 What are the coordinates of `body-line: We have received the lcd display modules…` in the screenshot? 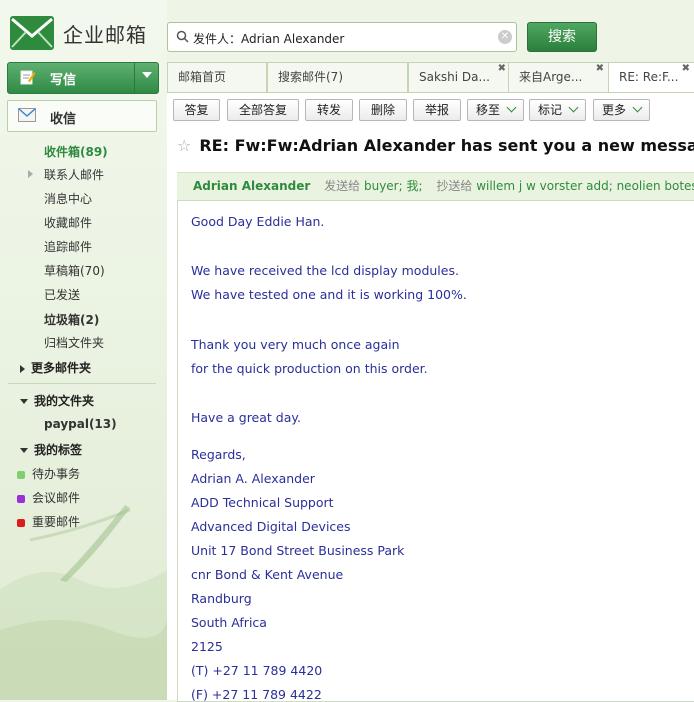 It's located at (325, 270).